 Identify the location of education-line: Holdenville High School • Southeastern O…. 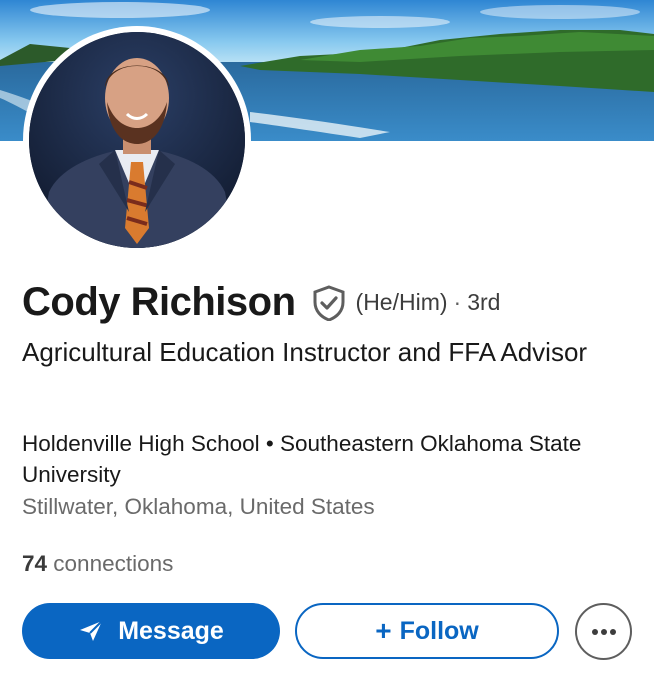
(332, 459).